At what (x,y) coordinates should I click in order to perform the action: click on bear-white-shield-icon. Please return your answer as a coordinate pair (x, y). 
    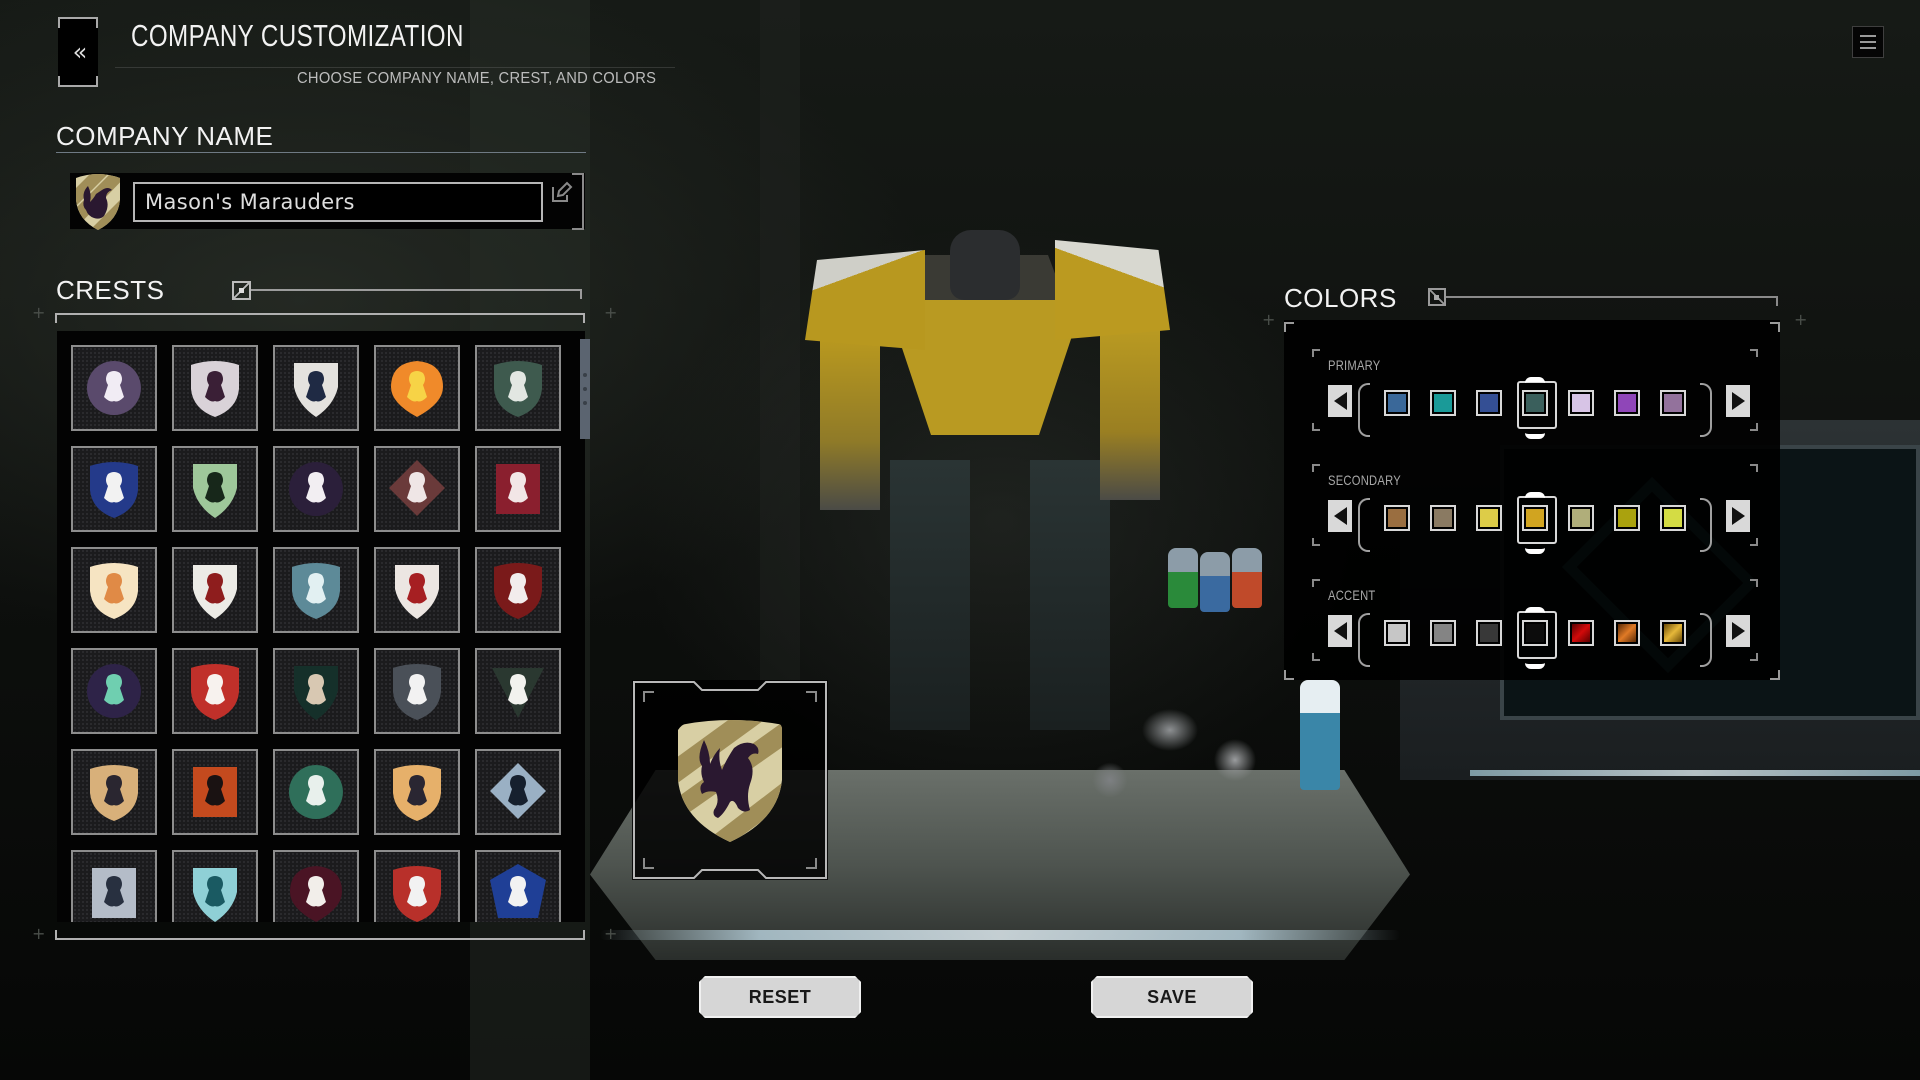
    Looking at the image, I should click on (215, 389).